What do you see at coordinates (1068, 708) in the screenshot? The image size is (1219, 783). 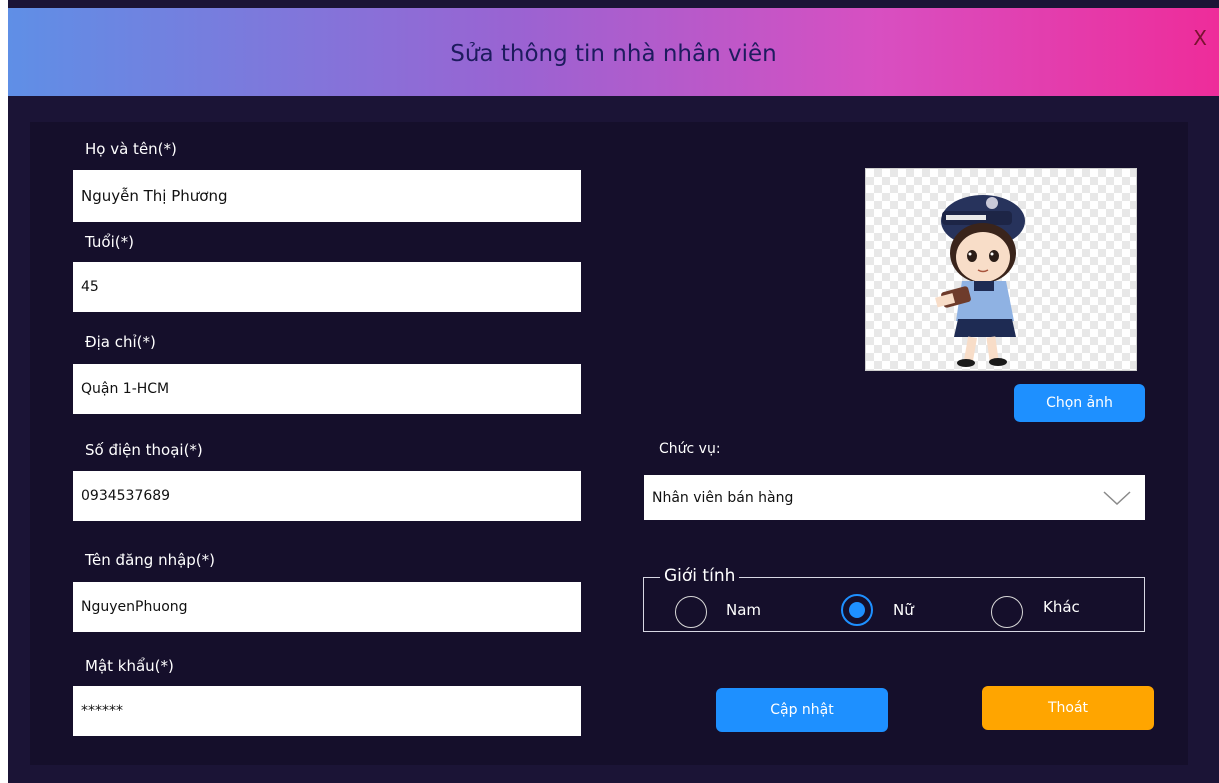 I see `exit-button: Thoát` at bounding box center [1068, 708].